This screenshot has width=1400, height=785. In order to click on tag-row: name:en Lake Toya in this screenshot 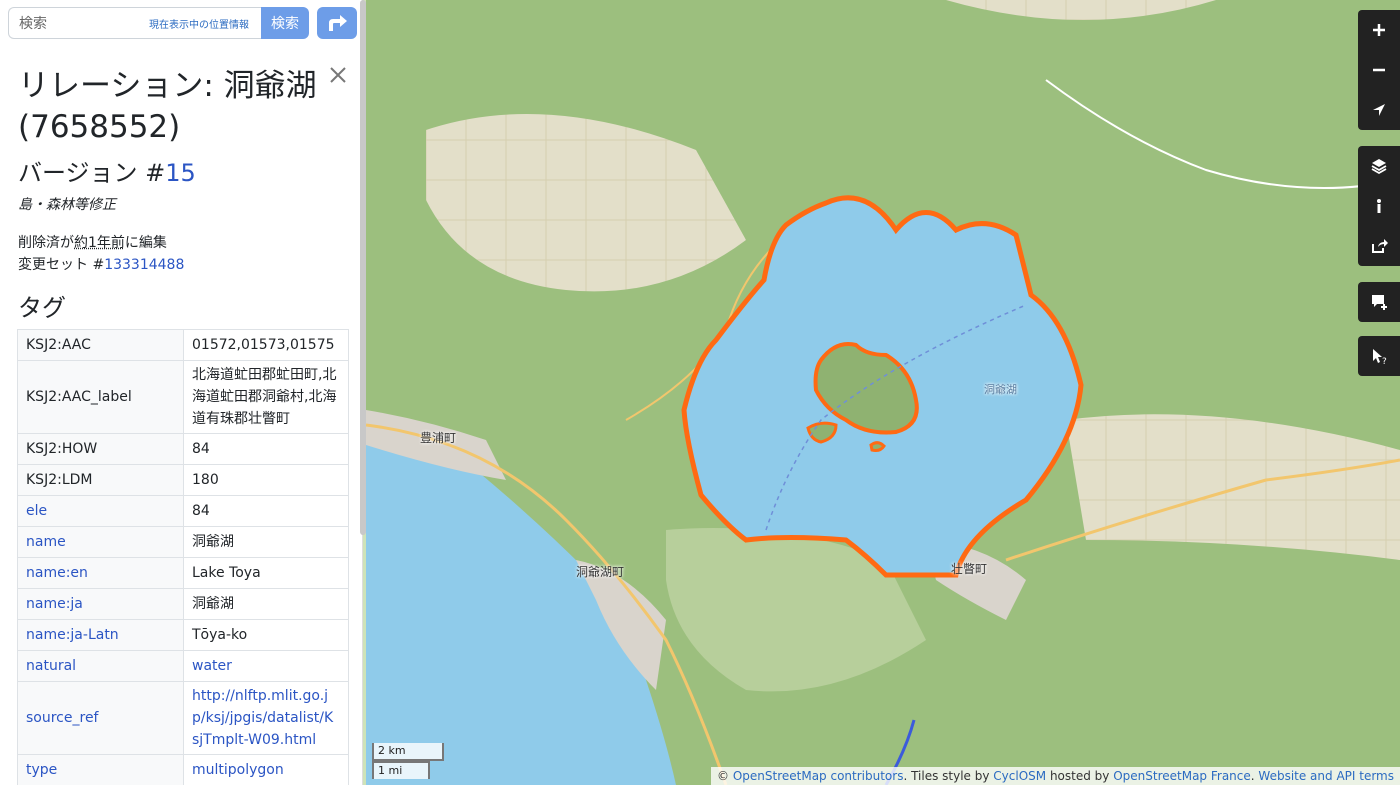, I will do `click(183, 573)`.